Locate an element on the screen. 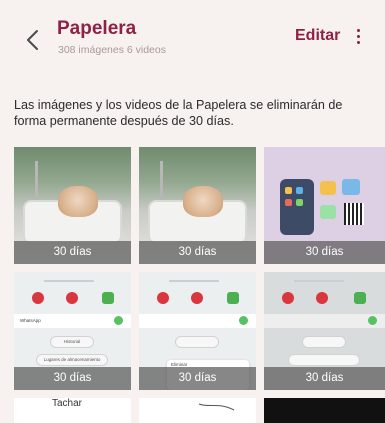 This screenshot has height=423, width=385. page-title: Papelera is located at coordinates (97, 28).